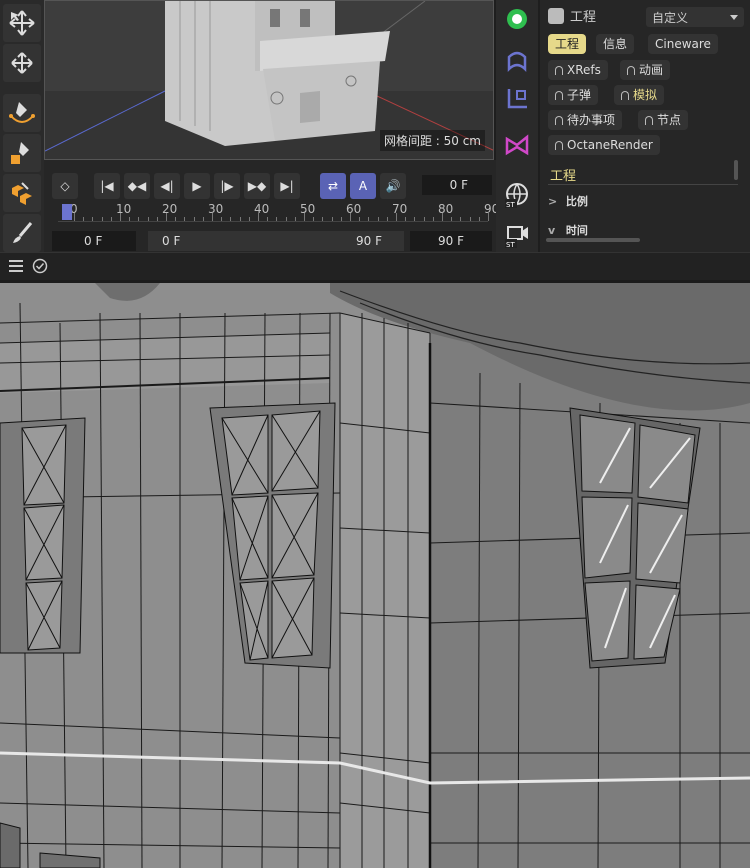 This screenshot has height=868, width=750. What do you see at coordinates (393, 186) in the screenshot?
I see `sound-icon: 🔊` at bounding box center [393, 186].